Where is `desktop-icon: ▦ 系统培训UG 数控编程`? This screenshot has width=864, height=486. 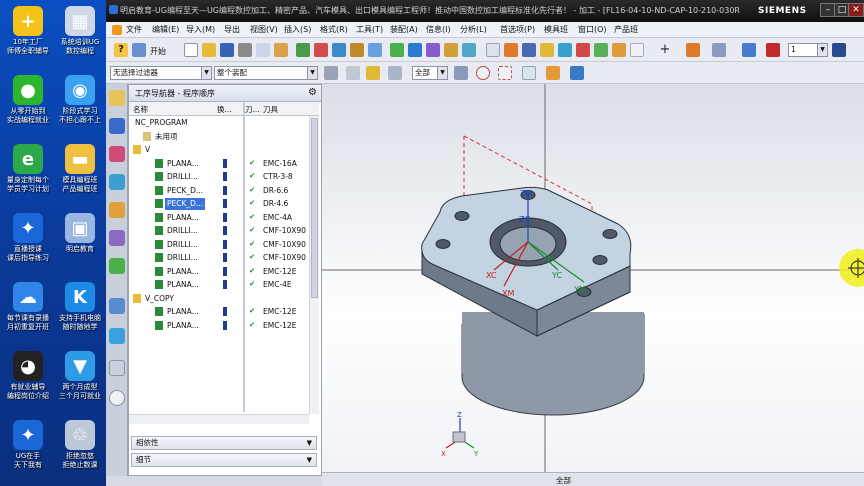 desktop-icon: ▦ 系统培训UG 数控编程 is located at coordinates (80, 33).